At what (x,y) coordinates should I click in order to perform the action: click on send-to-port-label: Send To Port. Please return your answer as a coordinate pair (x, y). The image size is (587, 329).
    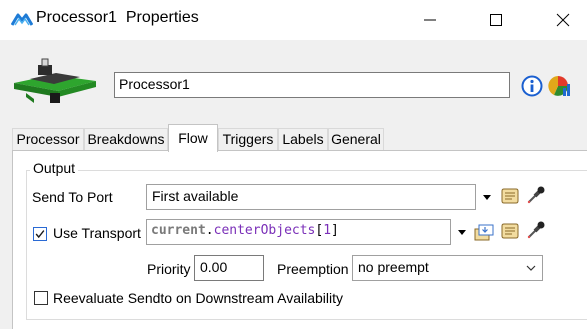
    Looking at the image, I should click on (72, 197).